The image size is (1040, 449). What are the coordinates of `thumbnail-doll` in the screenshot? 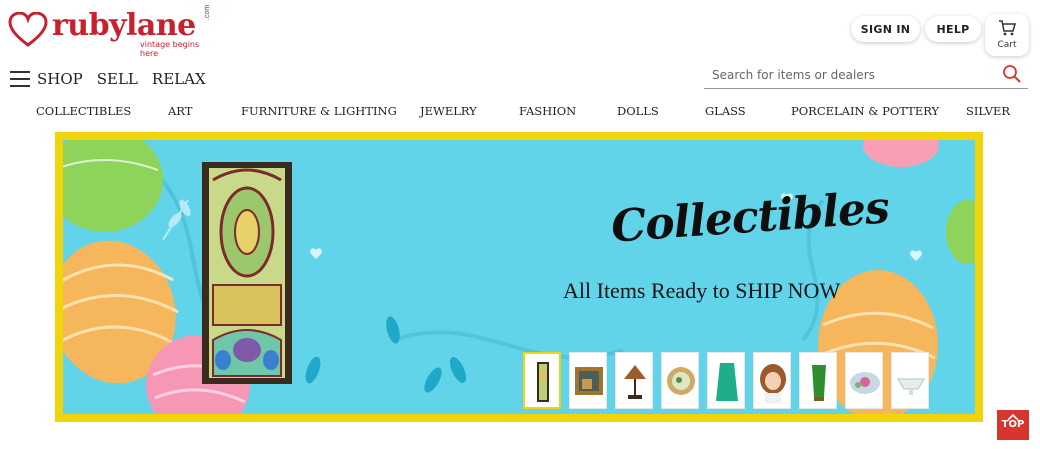 It's located at (772, 380).